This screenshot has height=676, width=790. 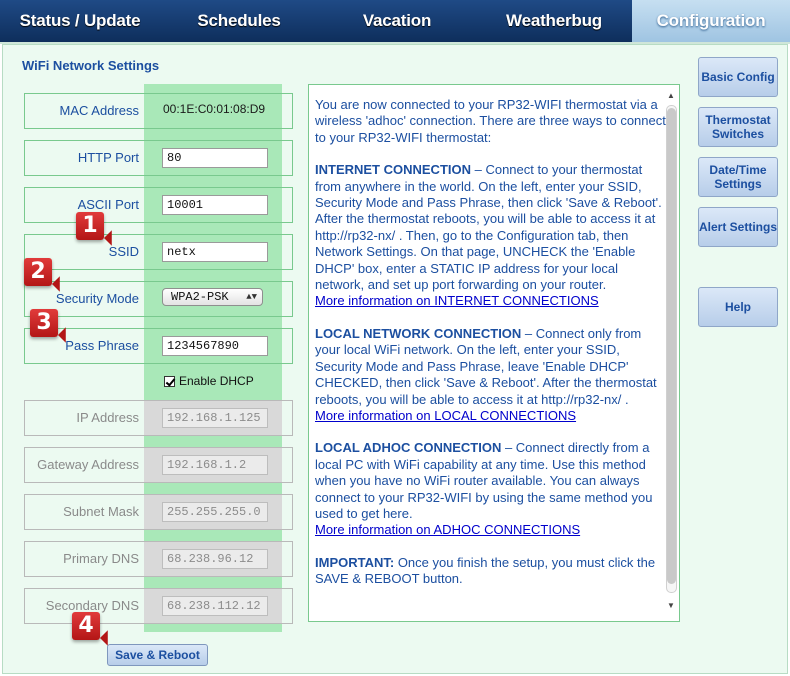 What do you see at coordinates (214, 109) in the screenshot?
I see `mac-address-value: 00:1E:C0:01:08:D9` at bounding box center [214, 109].